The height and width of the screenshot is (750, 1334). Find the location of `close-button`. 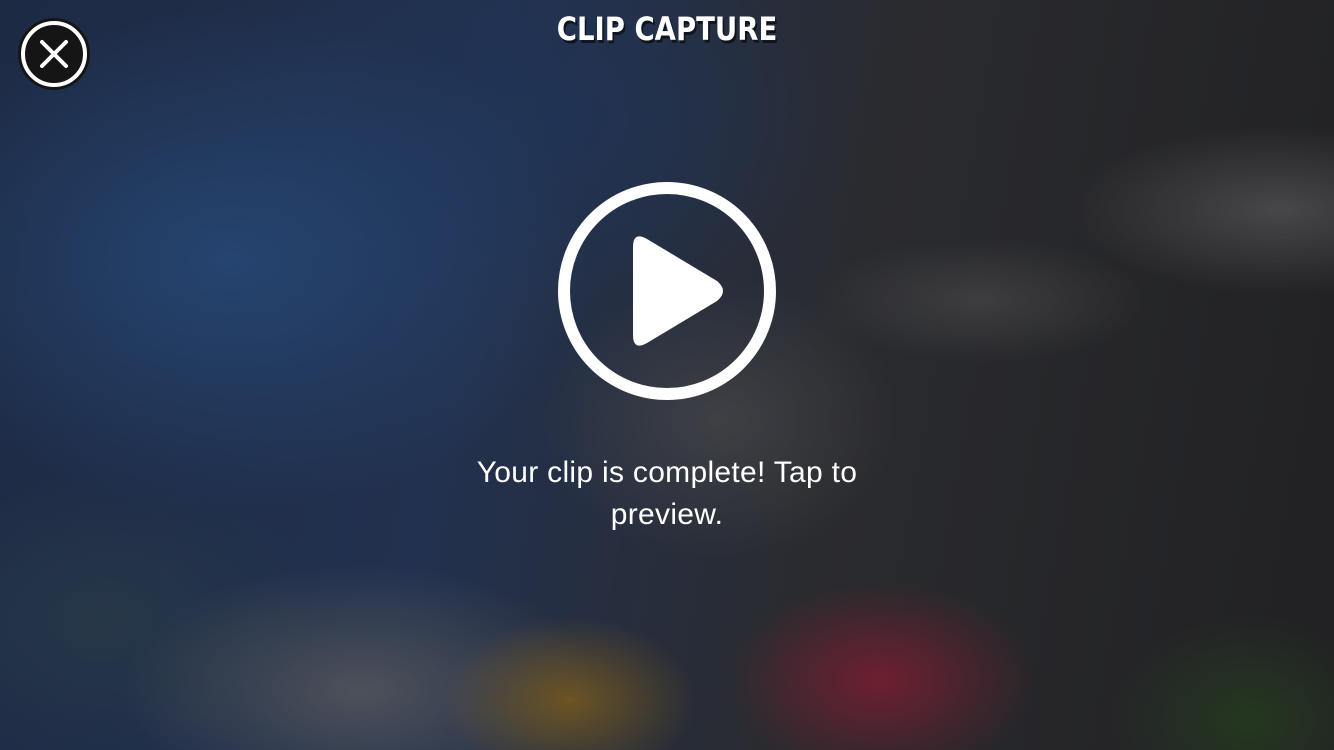

close-button is located at coordinates (54, 54).